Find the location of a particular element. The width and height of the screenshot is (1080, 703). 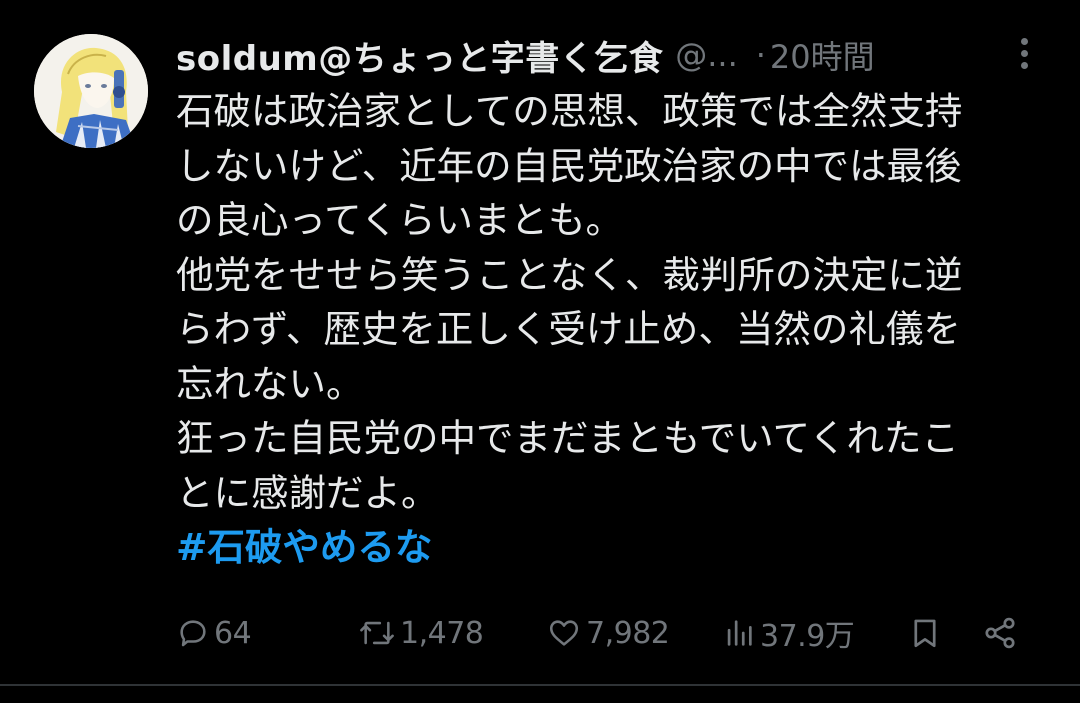

bookmark-icon is located at coordinates (925, 633).